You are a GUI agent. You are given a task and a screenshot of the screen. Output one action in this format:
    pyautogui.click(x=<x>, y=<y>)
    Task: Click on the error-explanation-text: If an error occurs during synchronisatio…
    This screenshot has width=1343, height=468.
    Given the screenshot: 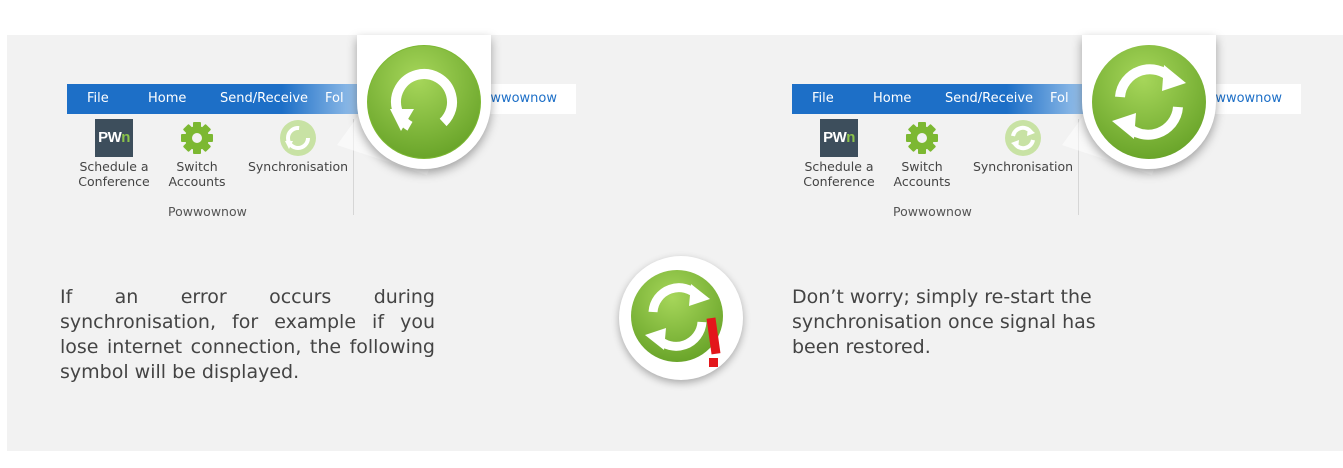 What is the action you would take?
    pyautogui.click(x=247, y=334)
    